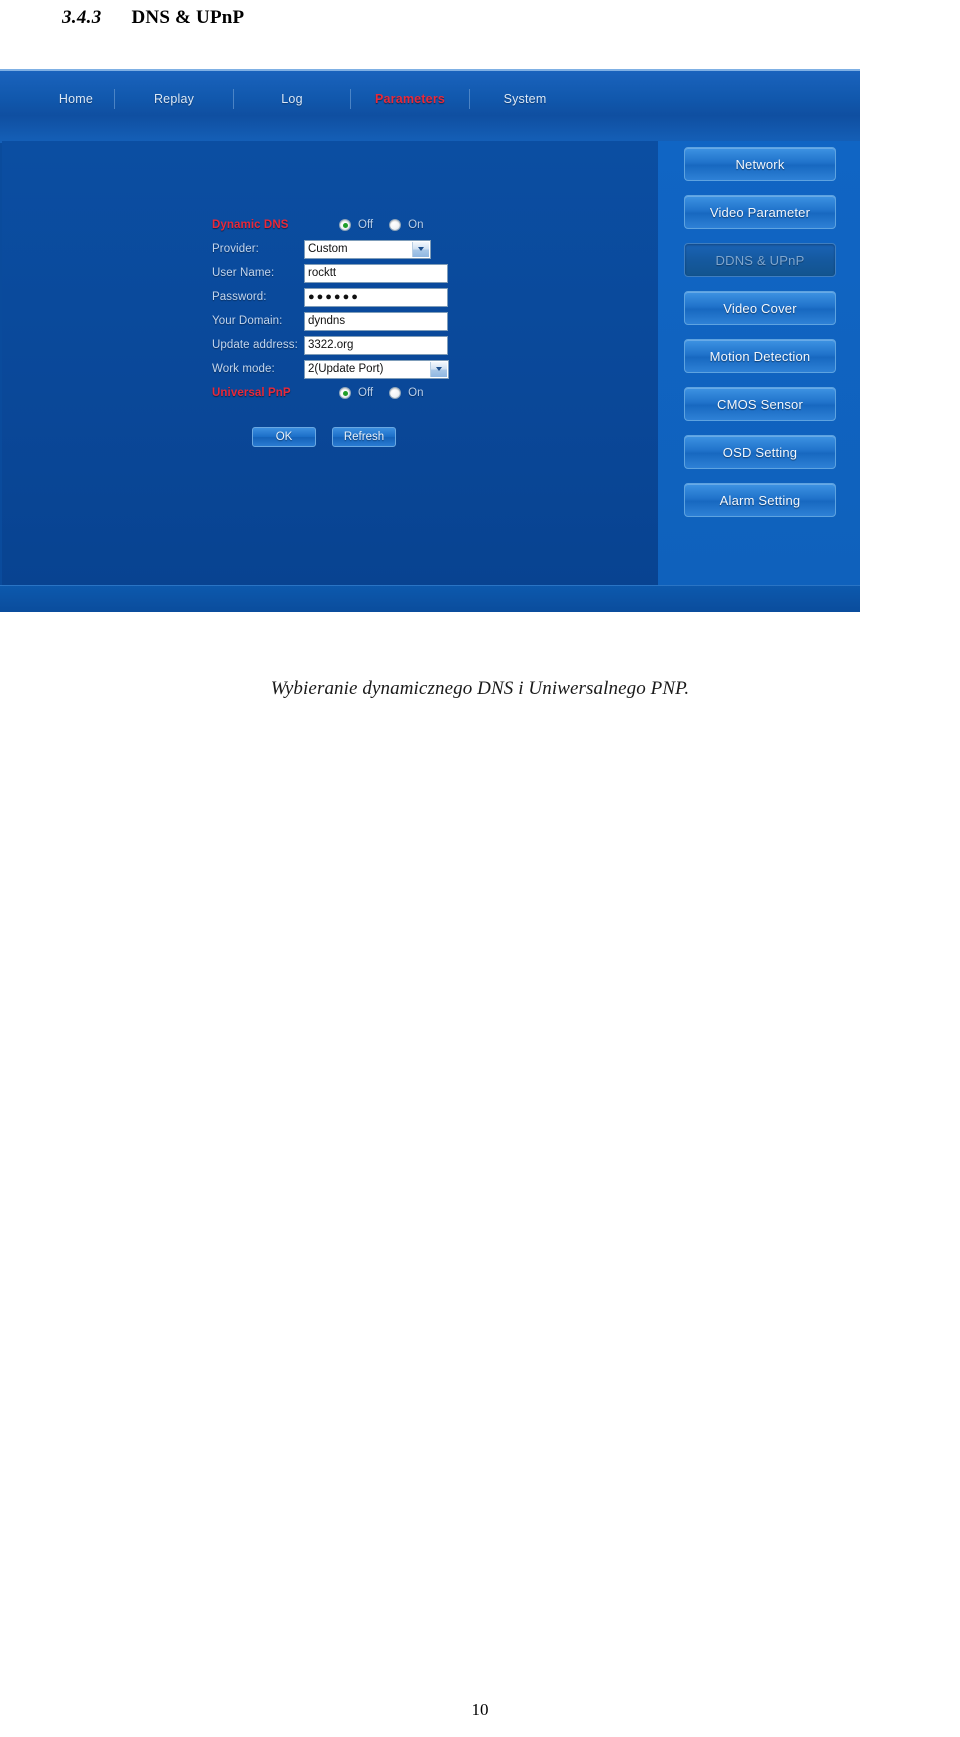  I want to click on universal-pnp-on-label: On, so click(416, 393).